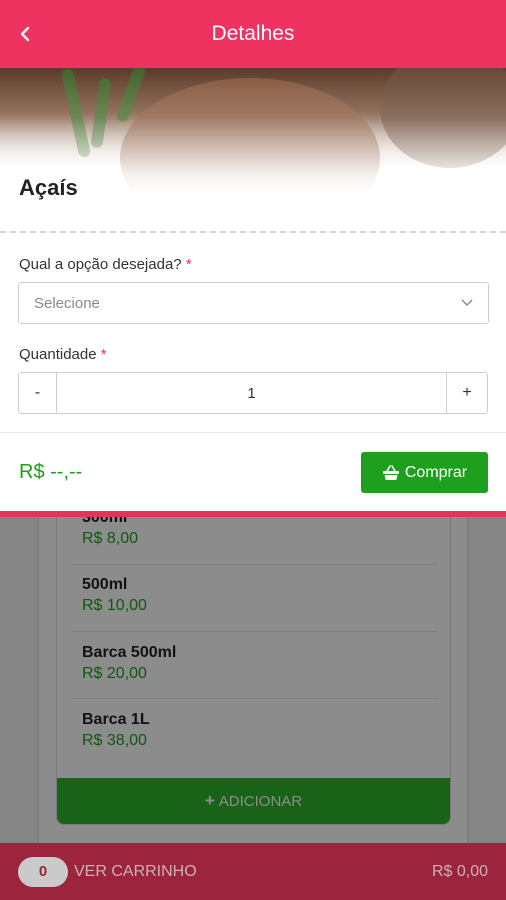 The height and width of the screenshot is (900, 506). I want to click on product-title: Açaís, so click(48, 187).